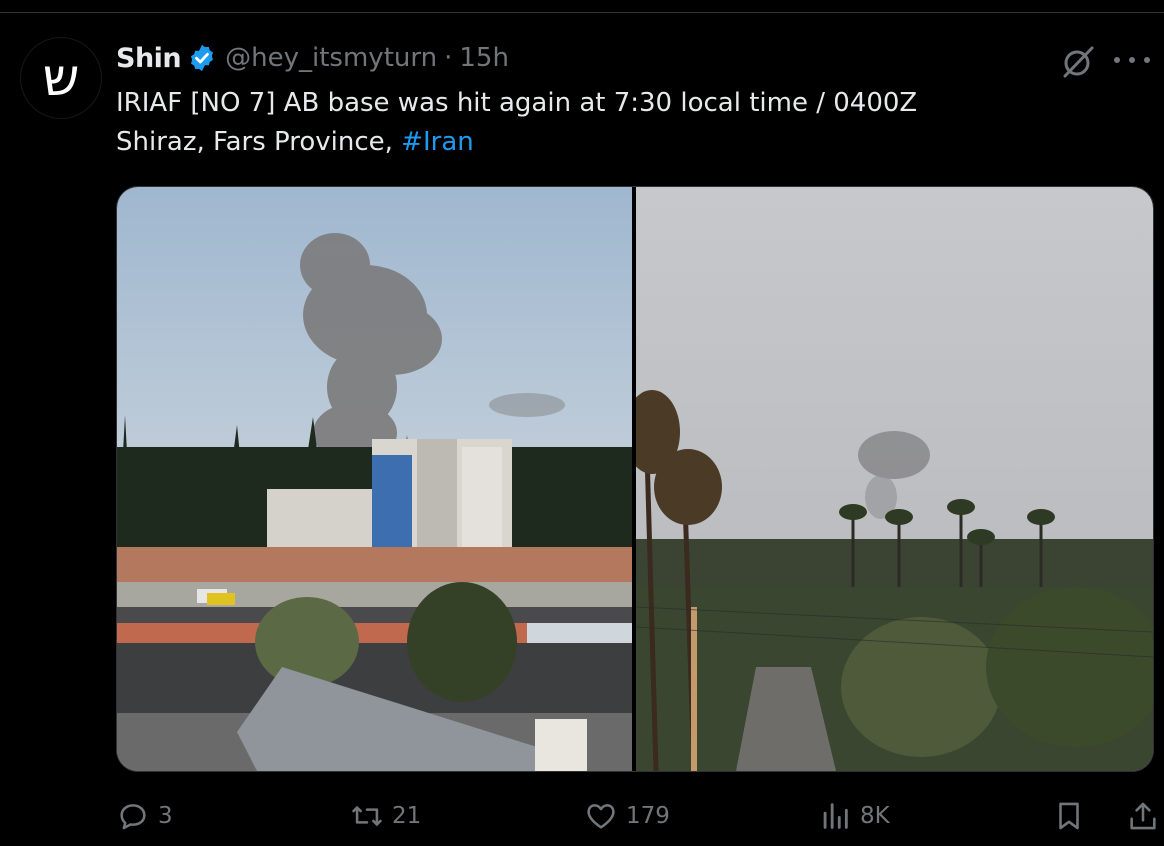 The image size is (1164, 846). What do you see at coordinates (385, 816) in the screenshot?
I see `retweet-button: 21` at bounding box center [385, 816].